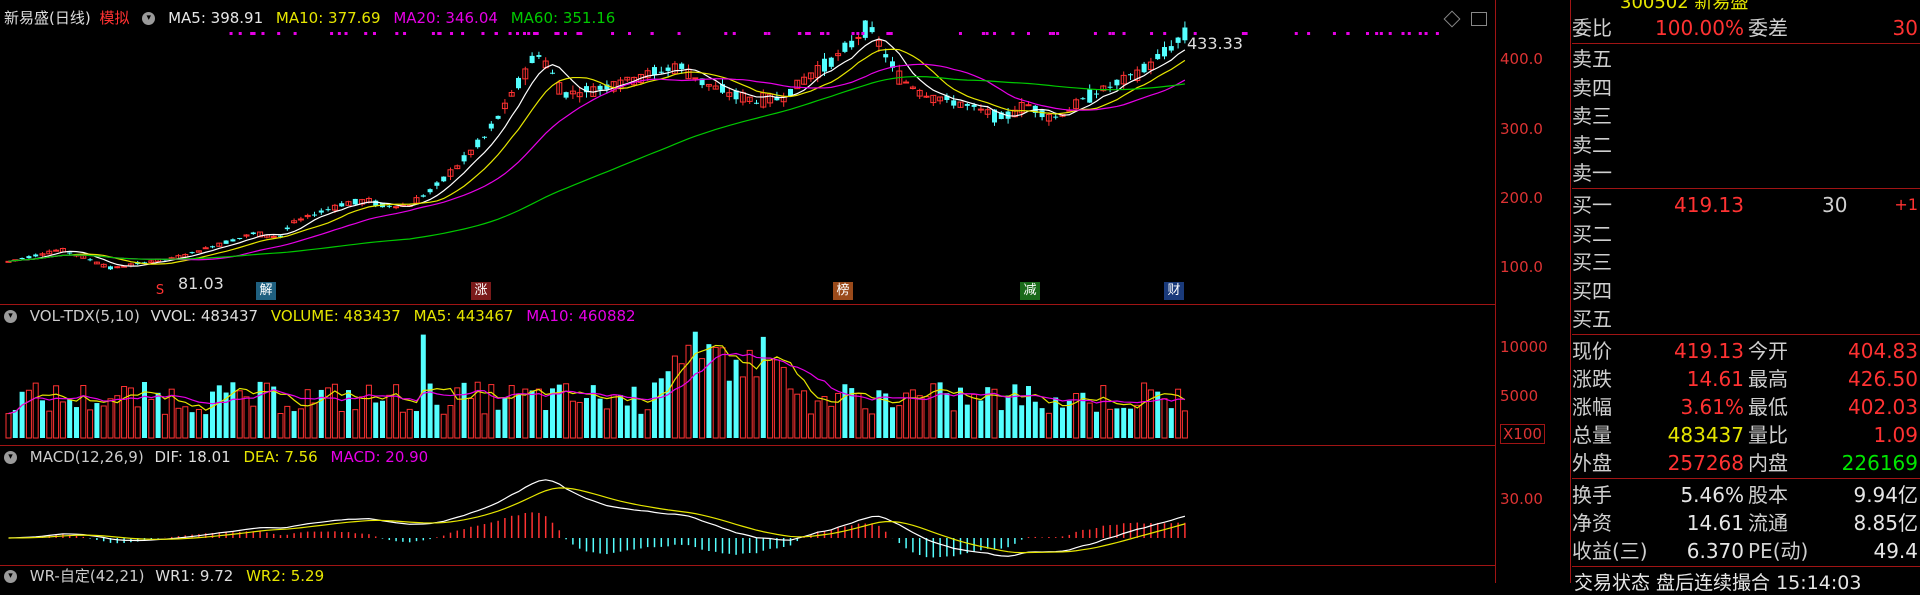  What do you see at coordinates (1746, 173) in the screenshot?
I see `sell-row: 卖一` at bounding box center [1746, 173].